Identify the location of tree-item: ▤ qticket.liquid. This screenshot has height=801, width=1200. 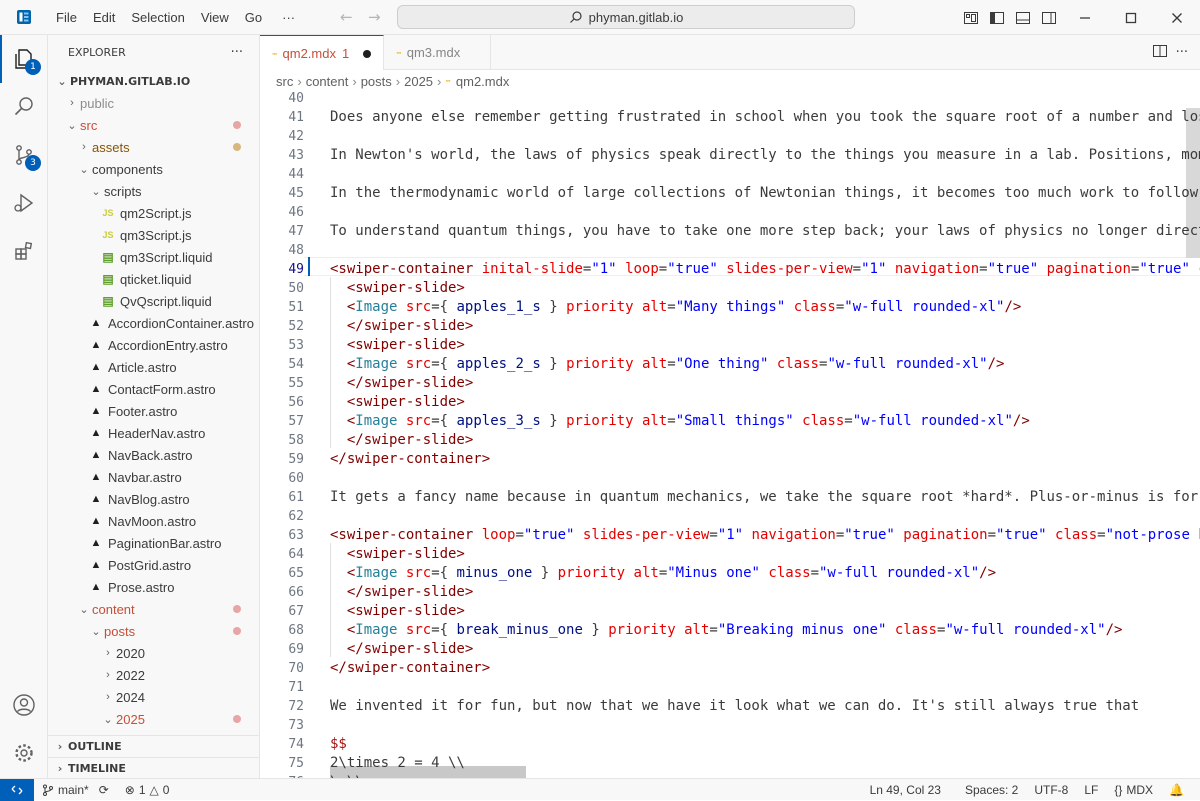
(153, 279).